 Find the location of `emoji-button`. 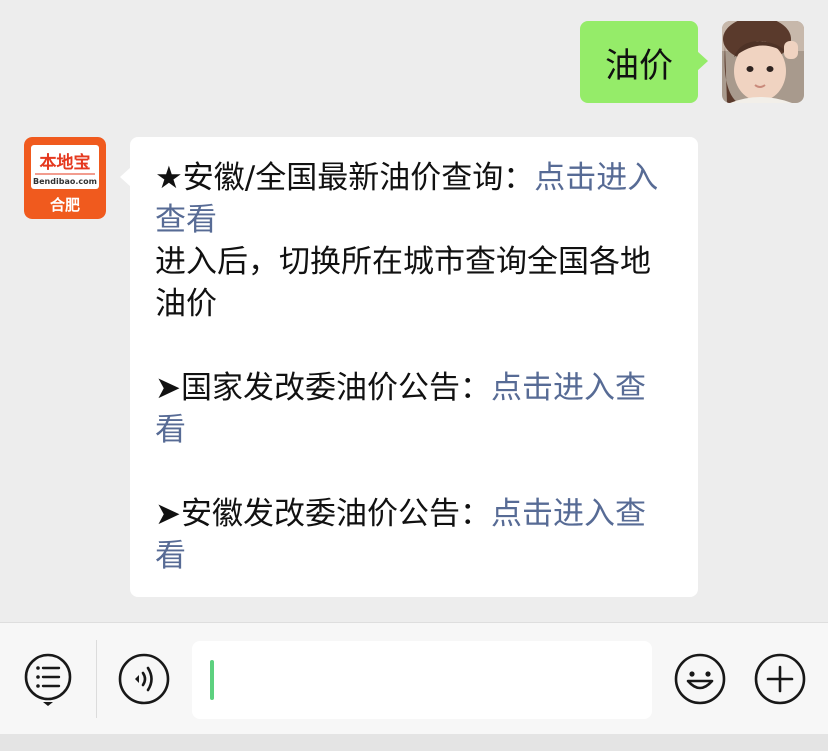

emoji-button is located at coordinates (700, 679).